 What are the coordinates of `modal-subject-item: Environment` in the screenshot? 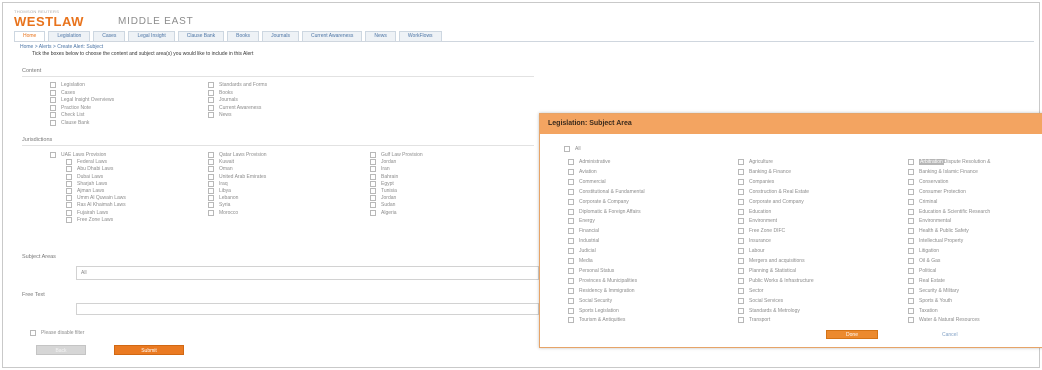 It's located at (757, 221).